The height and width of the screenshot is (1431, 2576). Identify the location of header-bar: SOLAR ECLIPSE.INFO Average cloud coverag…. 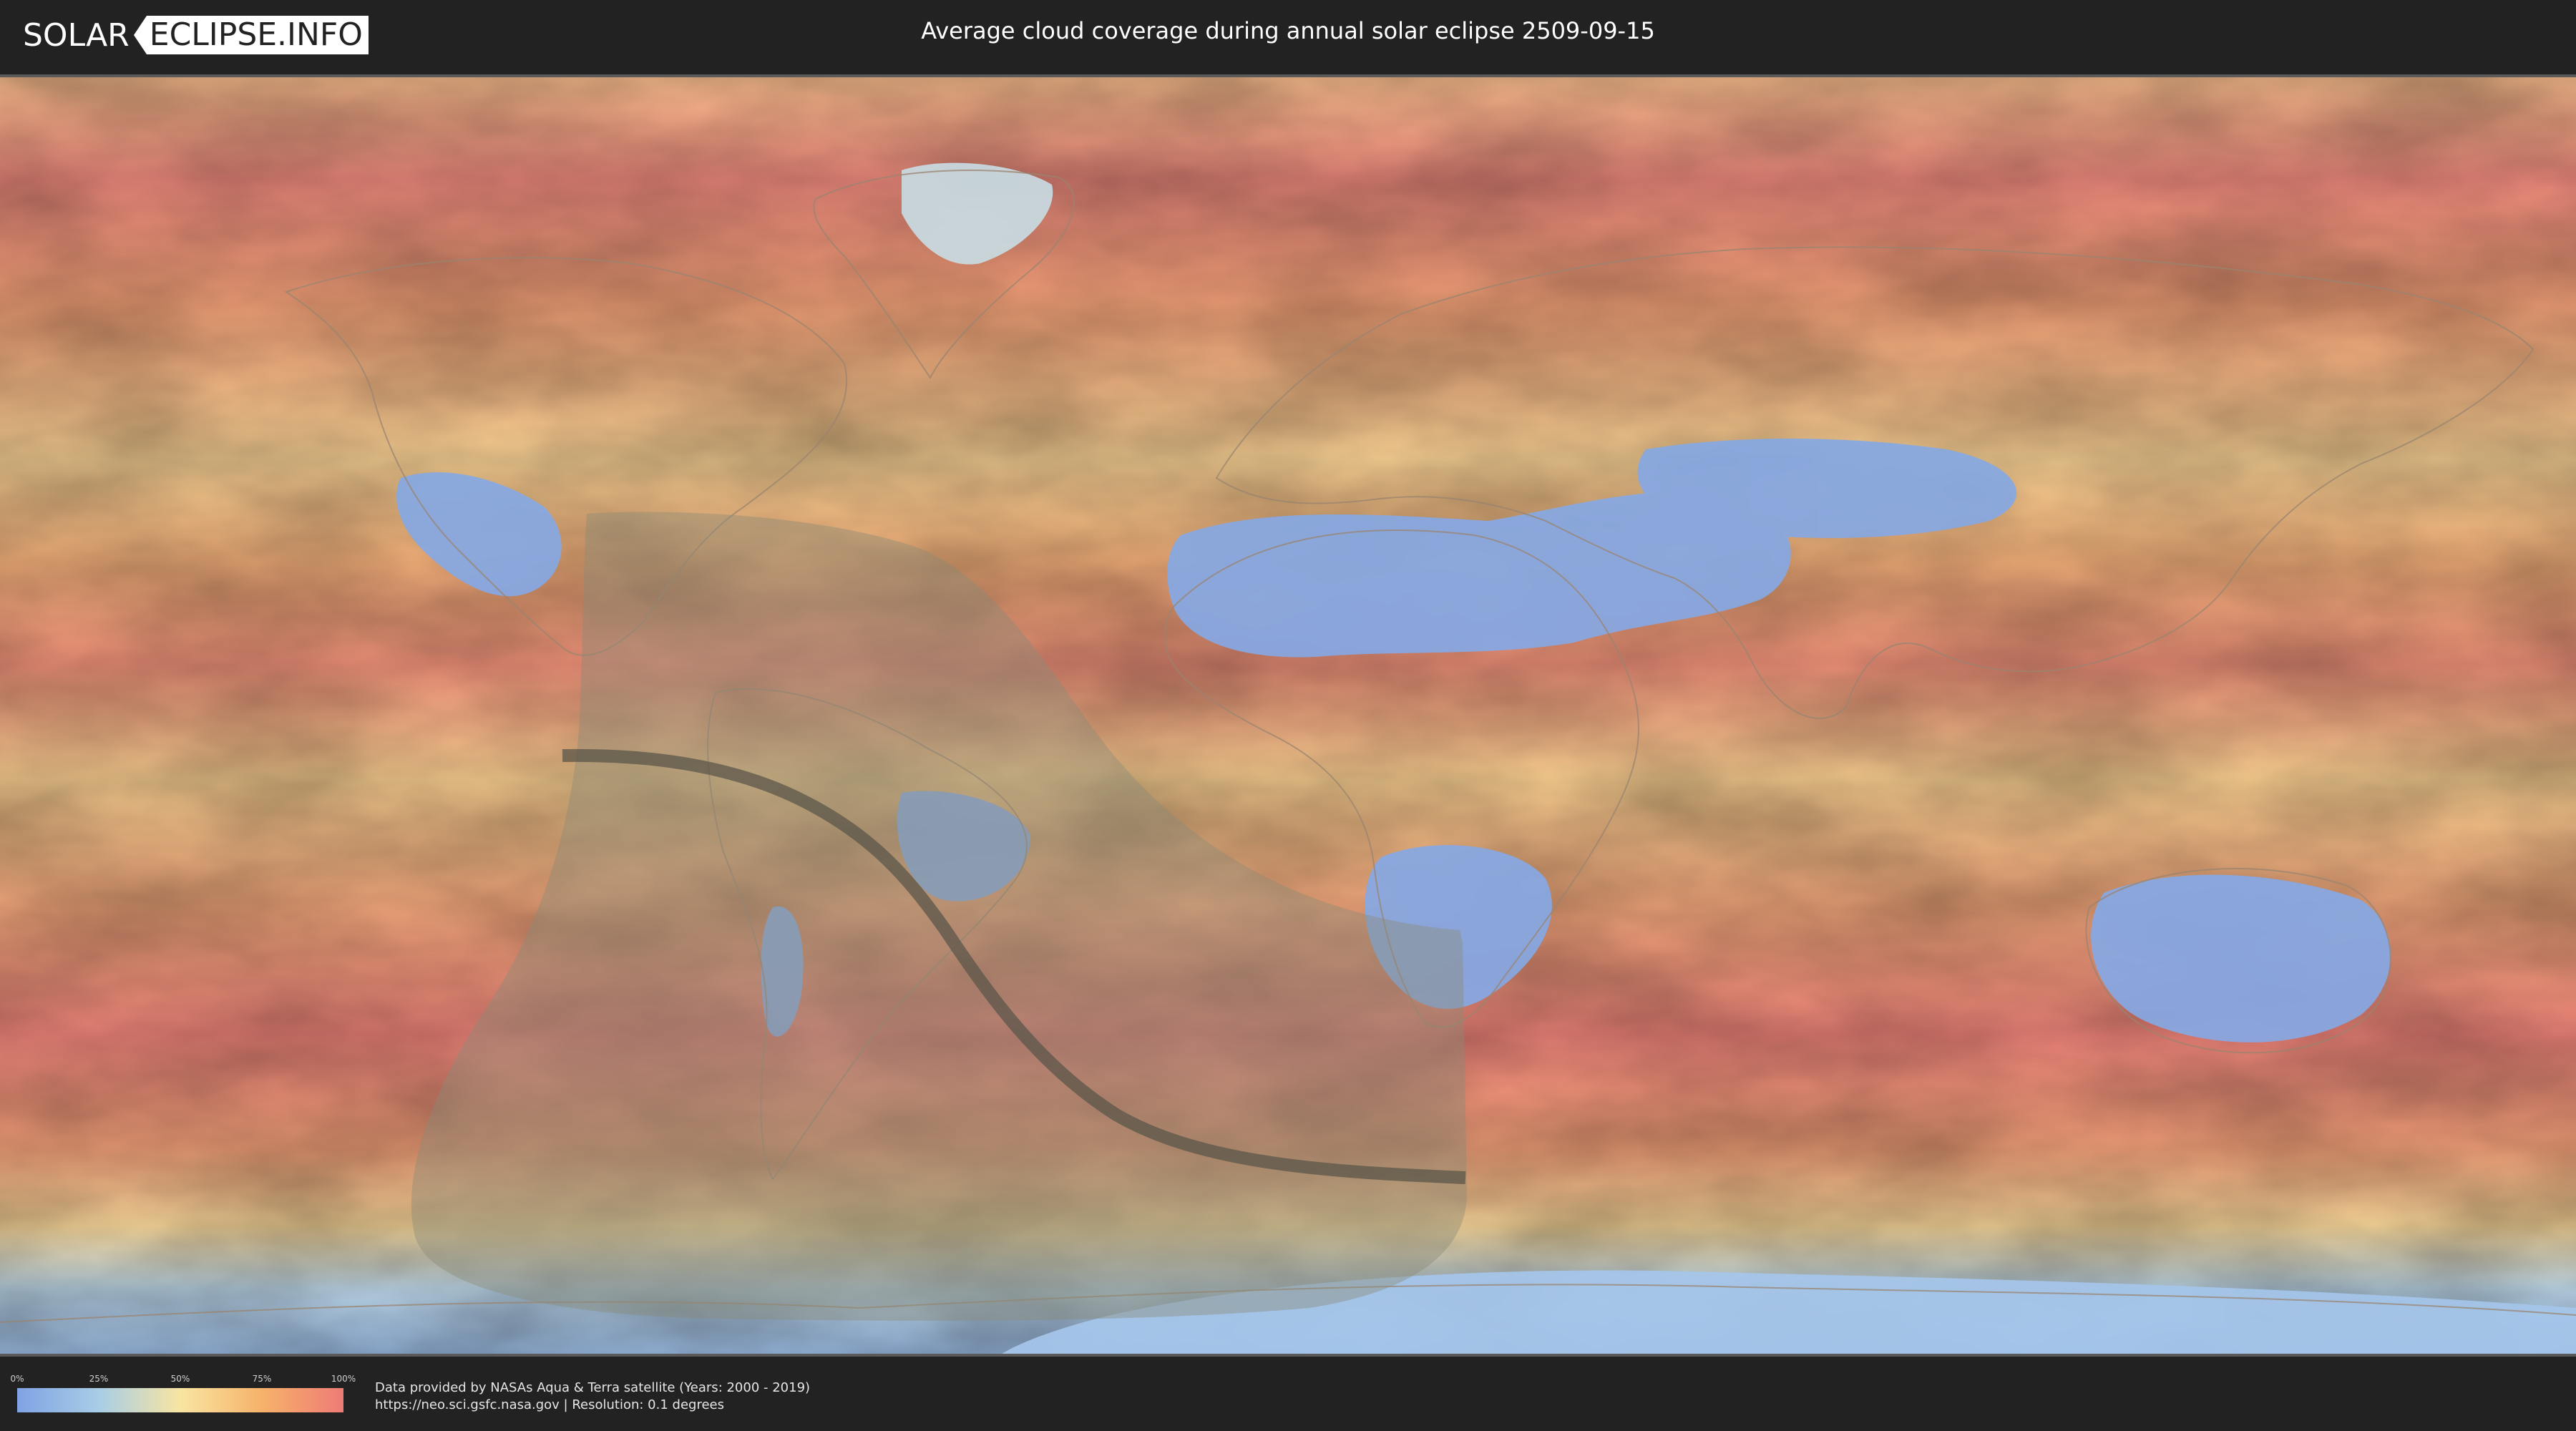
(1288, 36).